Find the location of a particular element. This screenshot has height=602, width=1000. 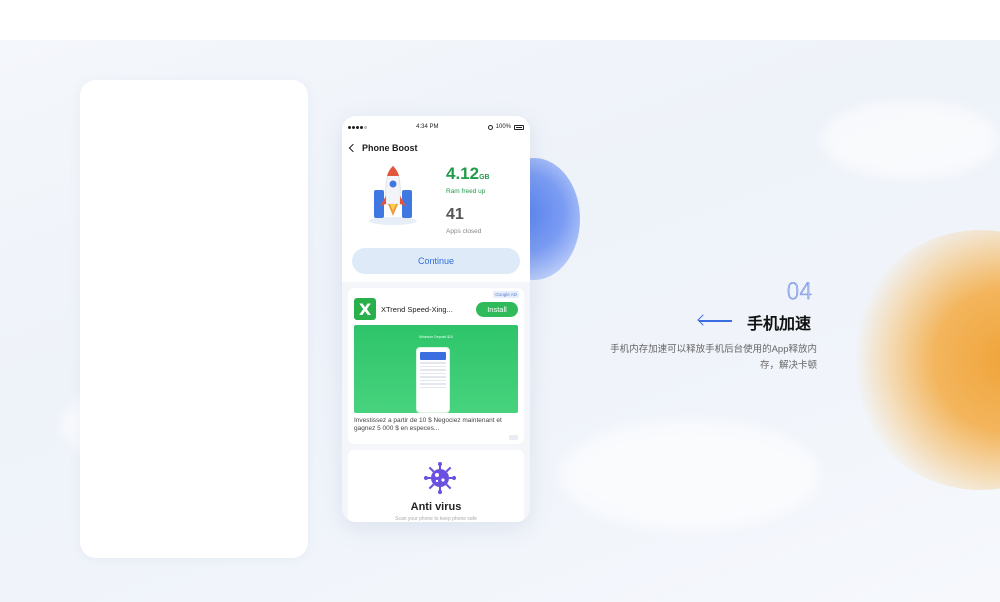

rocket-icon is located at coordinates (393, 195).